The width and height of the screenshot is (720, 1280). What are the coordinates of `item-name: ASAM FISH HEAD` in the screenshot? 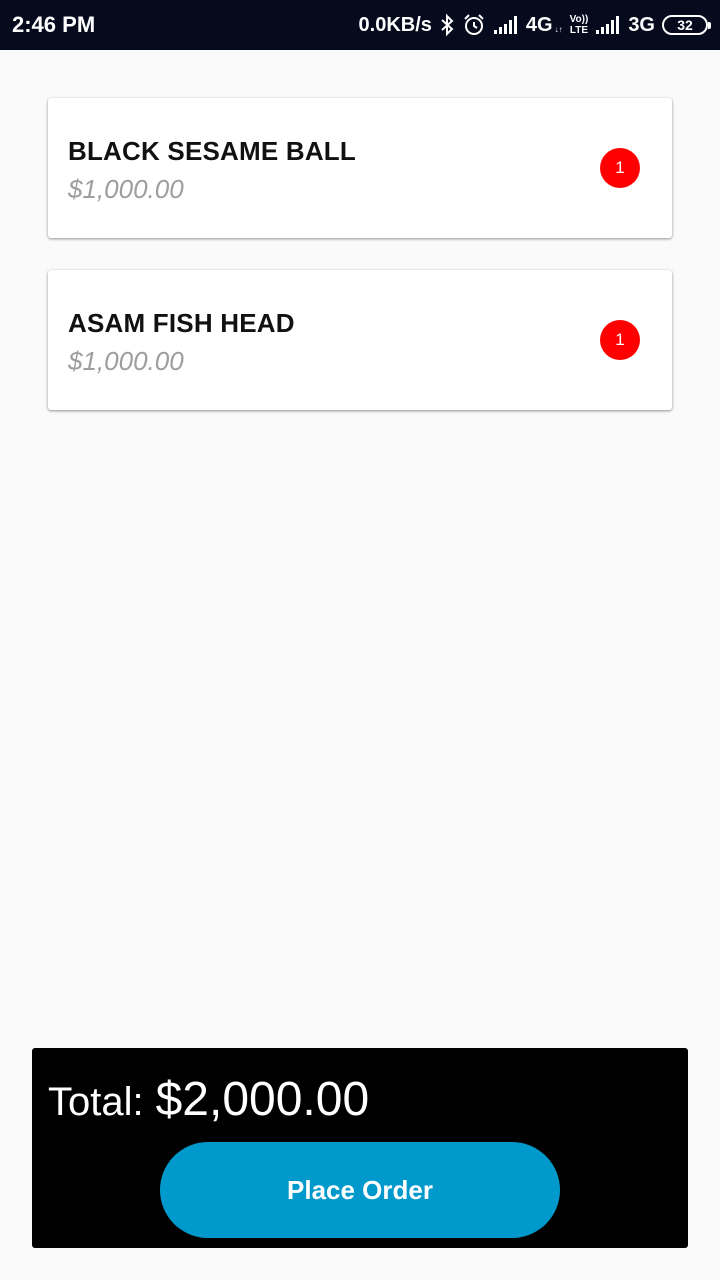 It's located at (181, 323).